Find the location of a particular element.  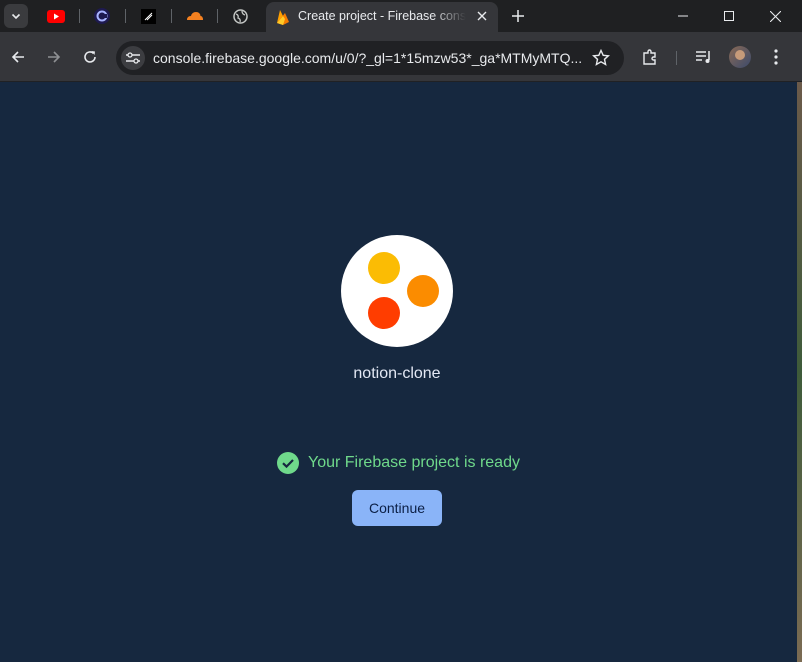

maximize-icon is located at coordinates (729, 16).